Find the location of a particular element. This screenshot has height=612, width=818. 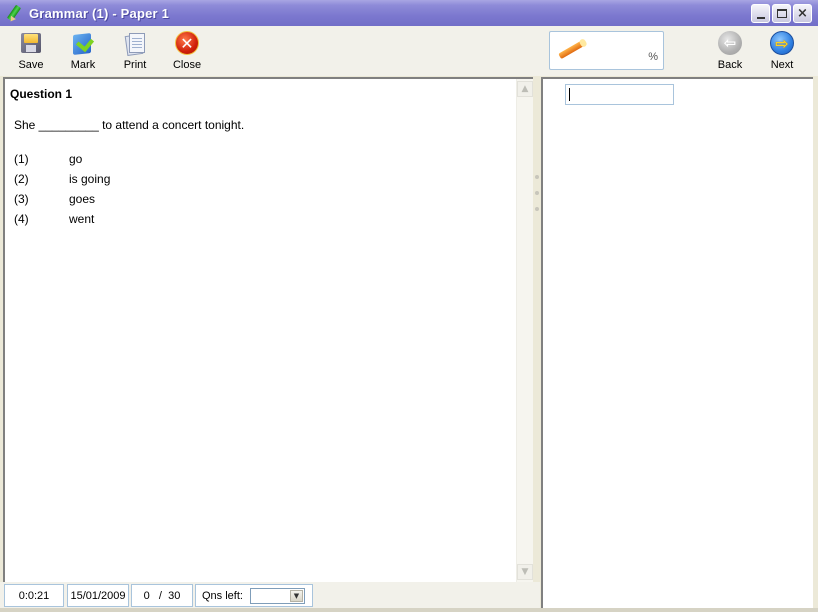

option-number: (1) is located at coordinates (21, 159).